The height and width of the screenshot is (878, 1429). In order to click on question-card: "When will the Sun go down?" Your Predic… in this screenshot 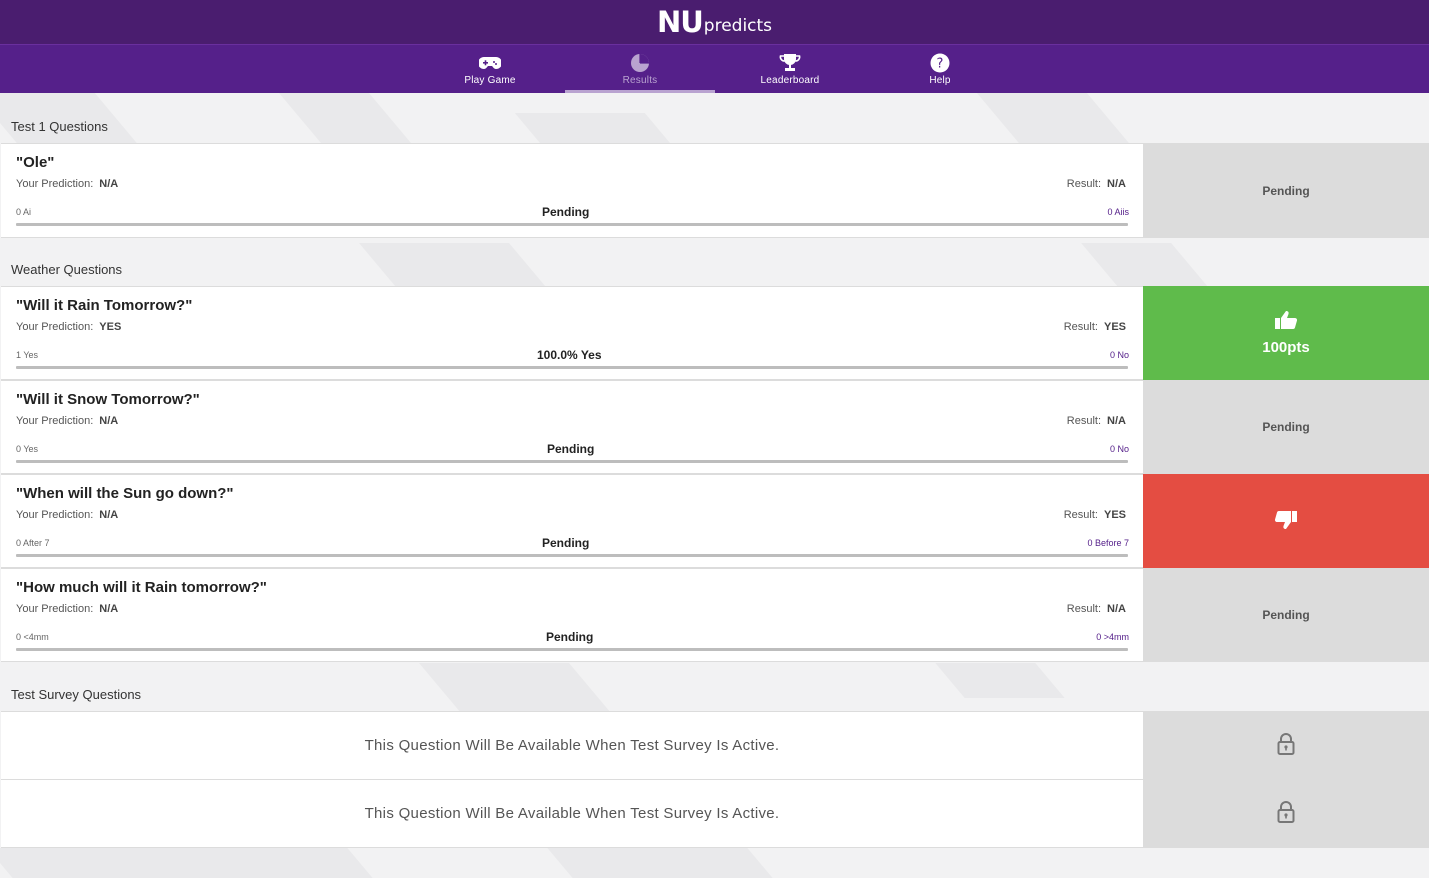, I will do `click(715, 521)`.